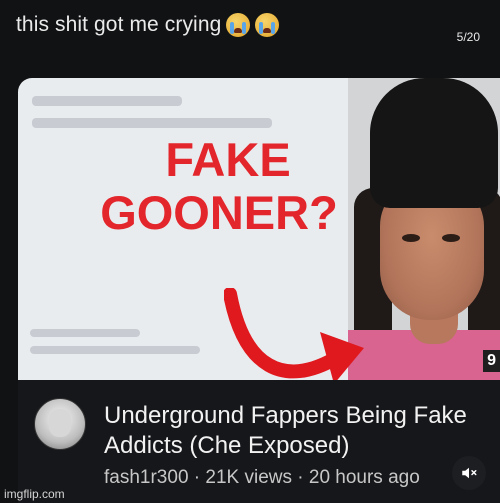 The width and height of the screenshot is (500, 503). Describe the element at coordinates (34, 494) in the screenshot. I see `imgflip-watermark: imgflip.com` at that location.